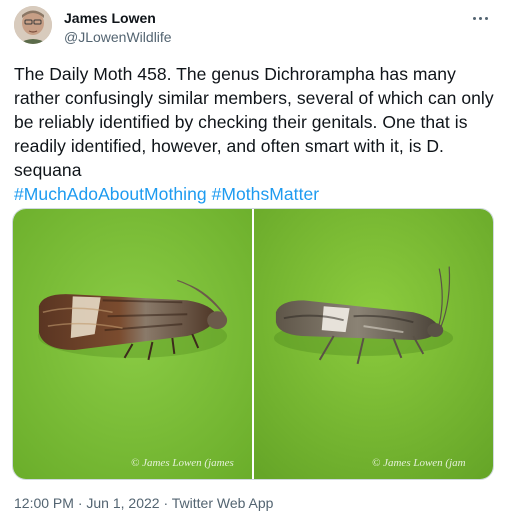  I want to click on tweet-time-link: 12:00 PM, so click(44, 503).